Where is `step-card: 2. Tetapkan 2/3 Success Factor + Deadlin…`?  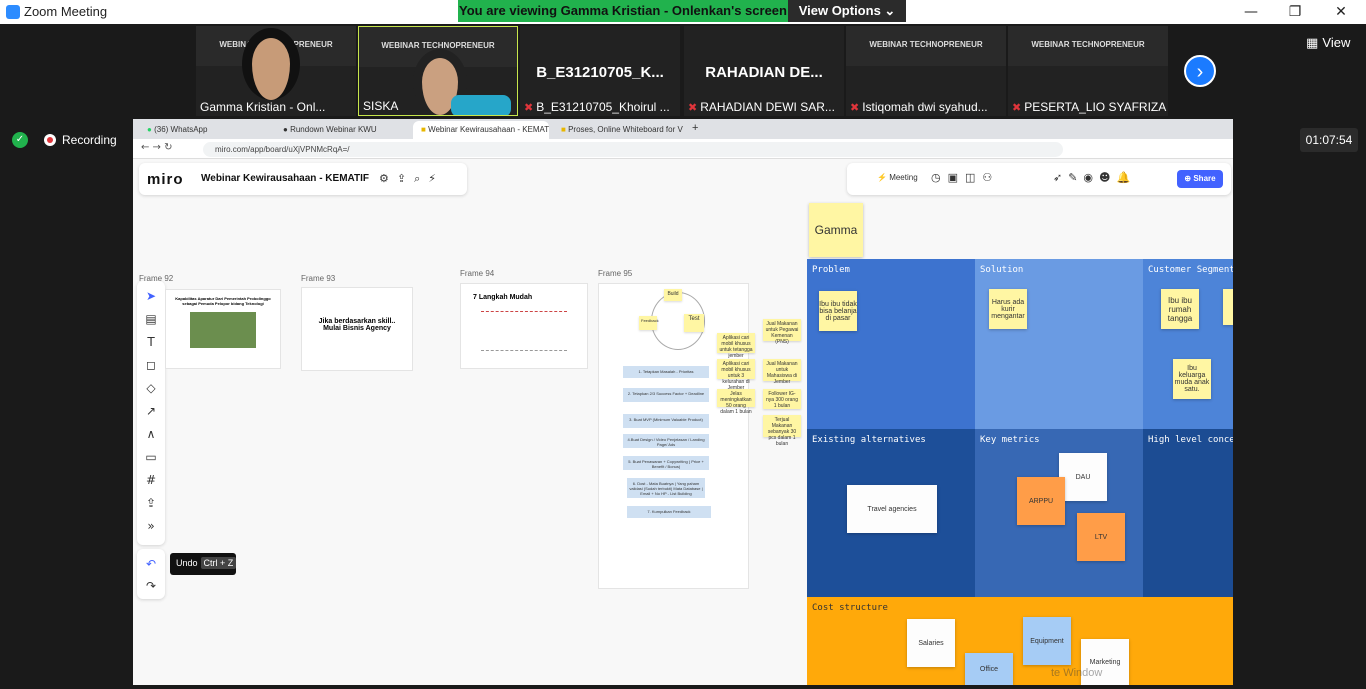 step-card: 2. Tetapkan 2/3 Success Factor + Deadlin… is located at coordinates (666, 395).